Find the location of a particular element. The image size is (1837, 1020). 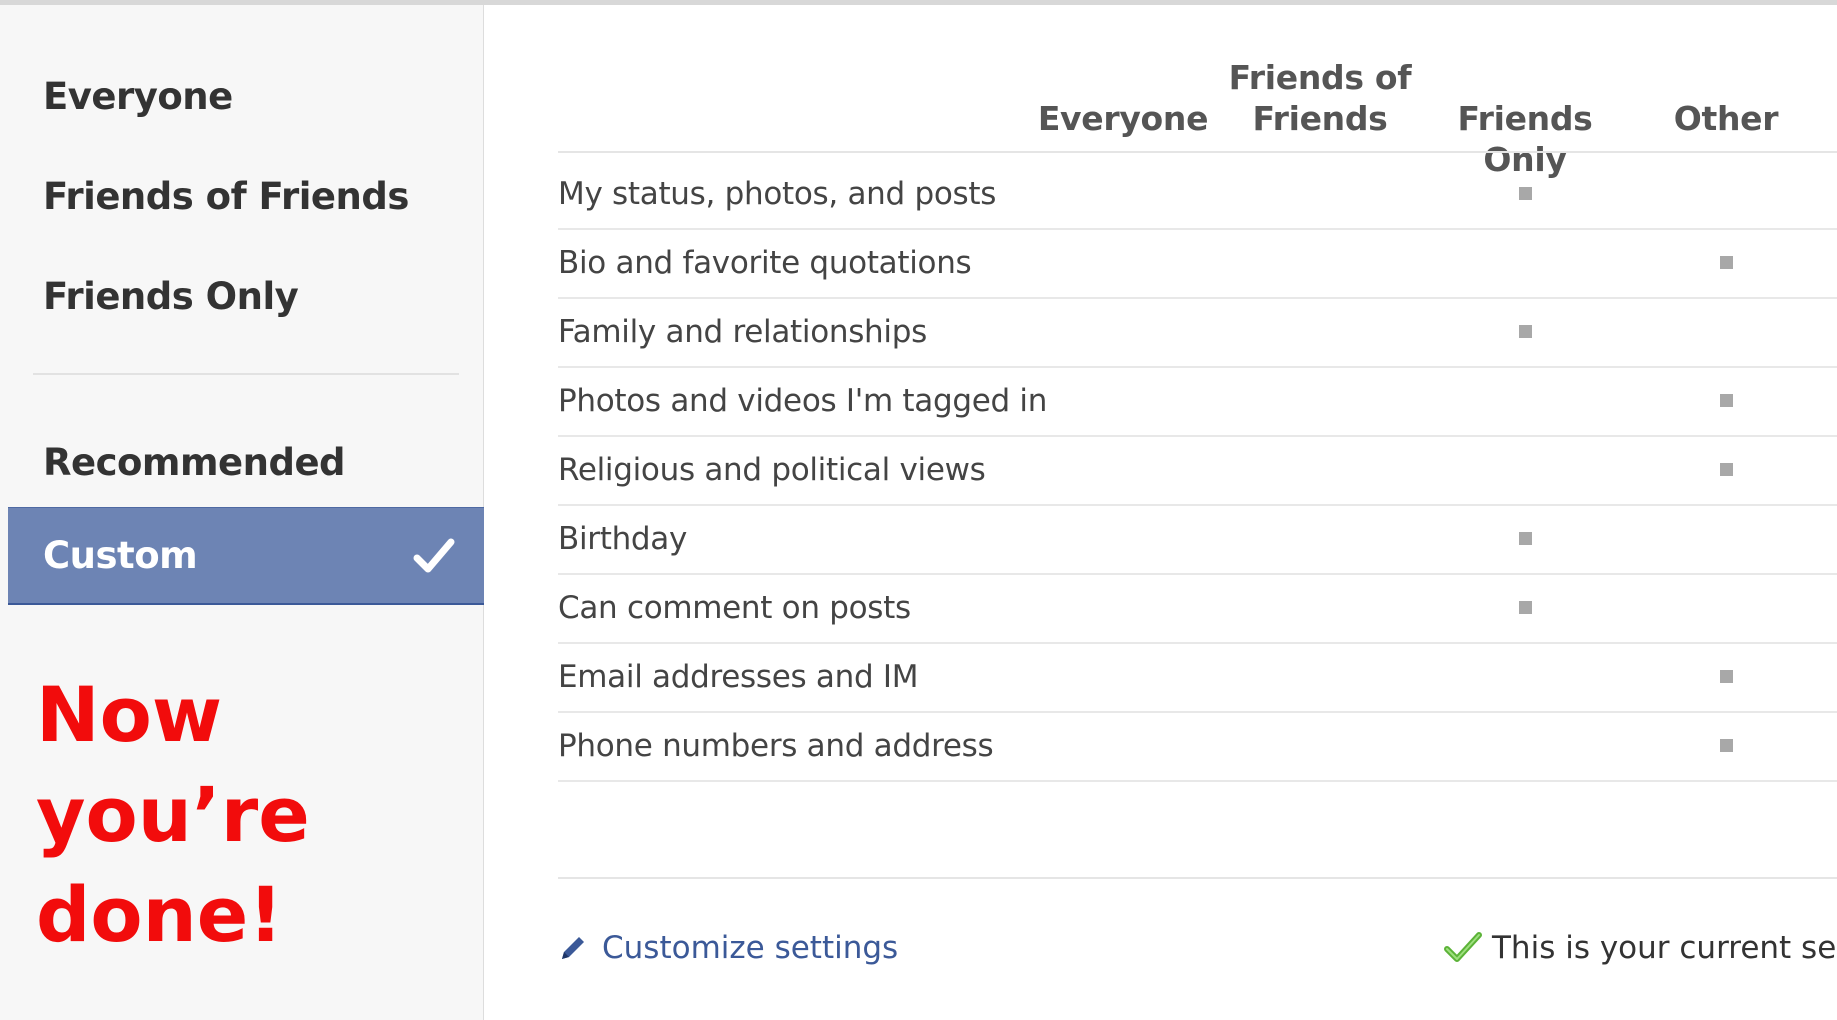

customize-settings-link: Customize settings is located at coordinates (728, 948).